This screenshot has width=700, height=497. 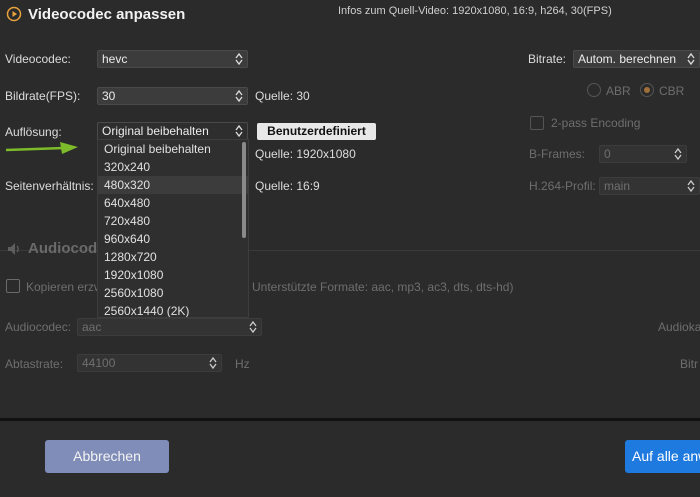 What do you see at coordinates (173, 257) in the screenshot?
I see `resolution-option: 1280x720` at bounding box center [173, 257].